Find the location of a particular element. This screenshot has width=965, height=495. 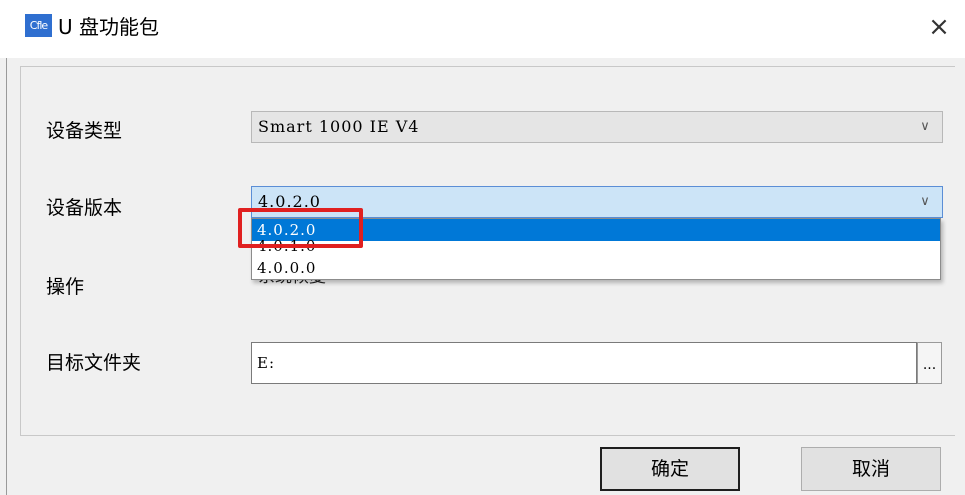

device-type-select: Smart 1000 IE V4 ∨ is located at coordinates (597, 127).